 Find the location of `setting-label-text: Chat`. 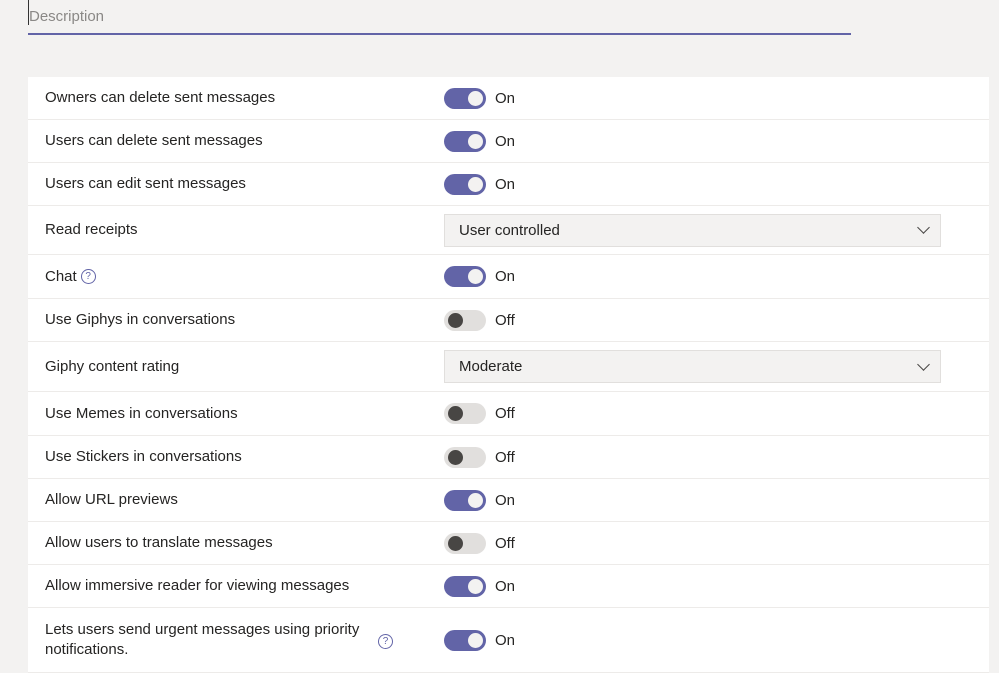

setting-label-text: Chat is located at coordinates (61, 276).